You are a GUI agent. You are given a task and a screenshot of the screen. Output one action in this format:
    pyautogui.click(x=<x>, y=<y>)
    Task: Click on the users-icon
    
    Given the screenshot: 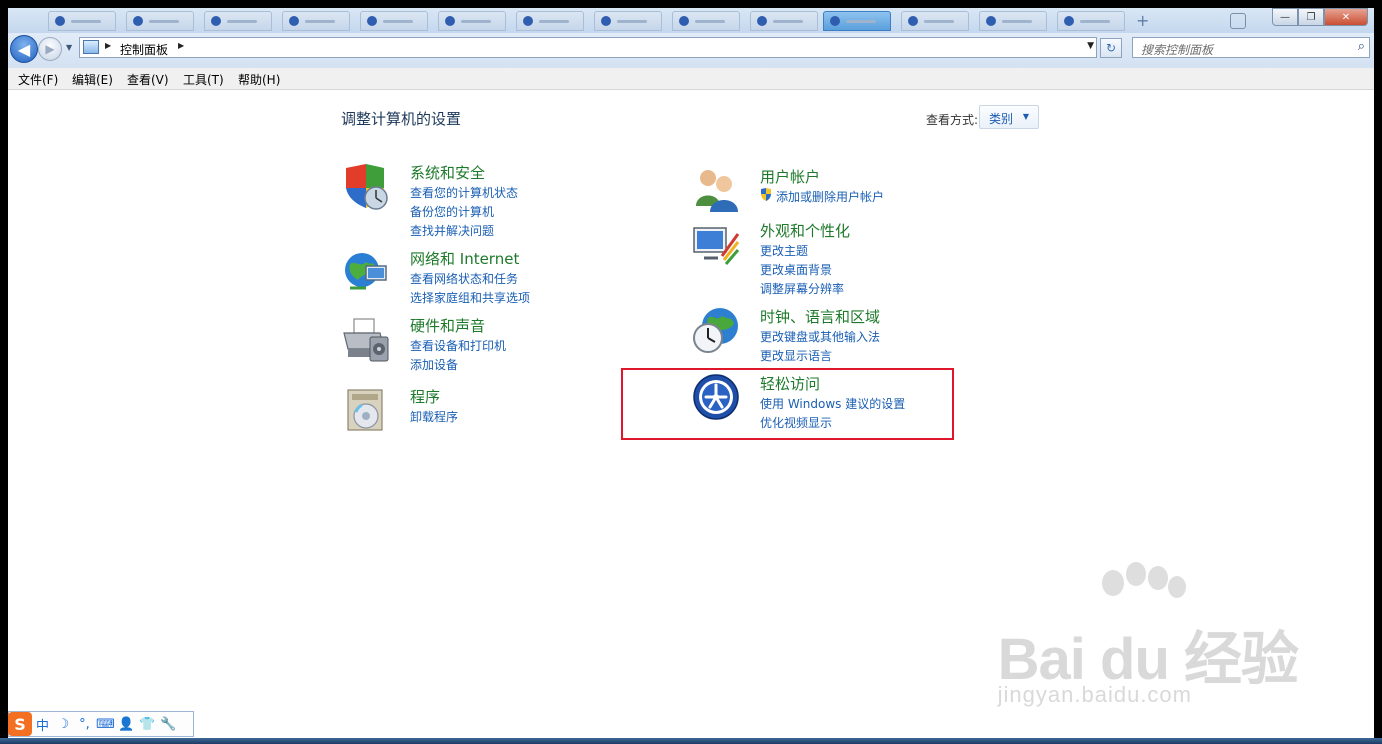 What is the action you would take?
    pyautogui.click(x=716, y=190)
    